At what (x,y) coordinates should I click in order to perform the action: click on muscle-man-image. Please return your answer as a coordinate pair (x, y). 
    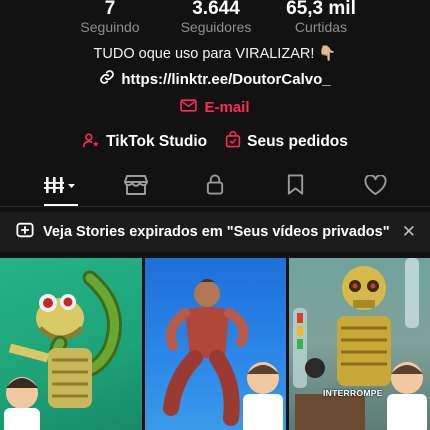
    Looking at the image, I should click on (223, 354).